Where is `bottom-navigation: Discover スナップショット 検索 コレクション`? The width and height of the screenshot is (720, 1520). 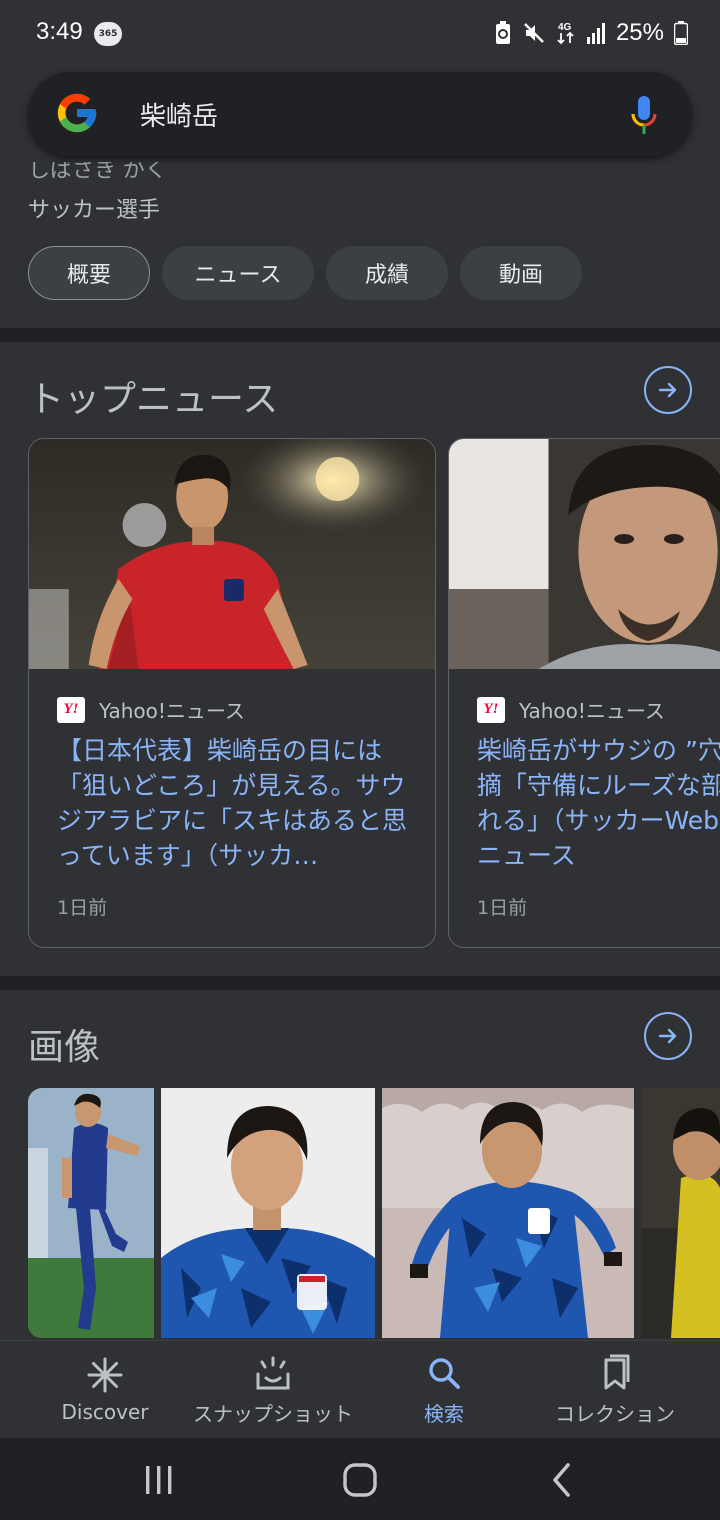 bottom-navigation: Discover スナップショット 検索 コレクション is located at coordinates (360, 1389).